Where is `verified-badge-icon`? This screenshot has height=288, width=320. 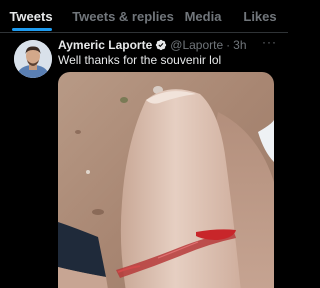
verified-badge-icon is located at coordinates (161, 45).